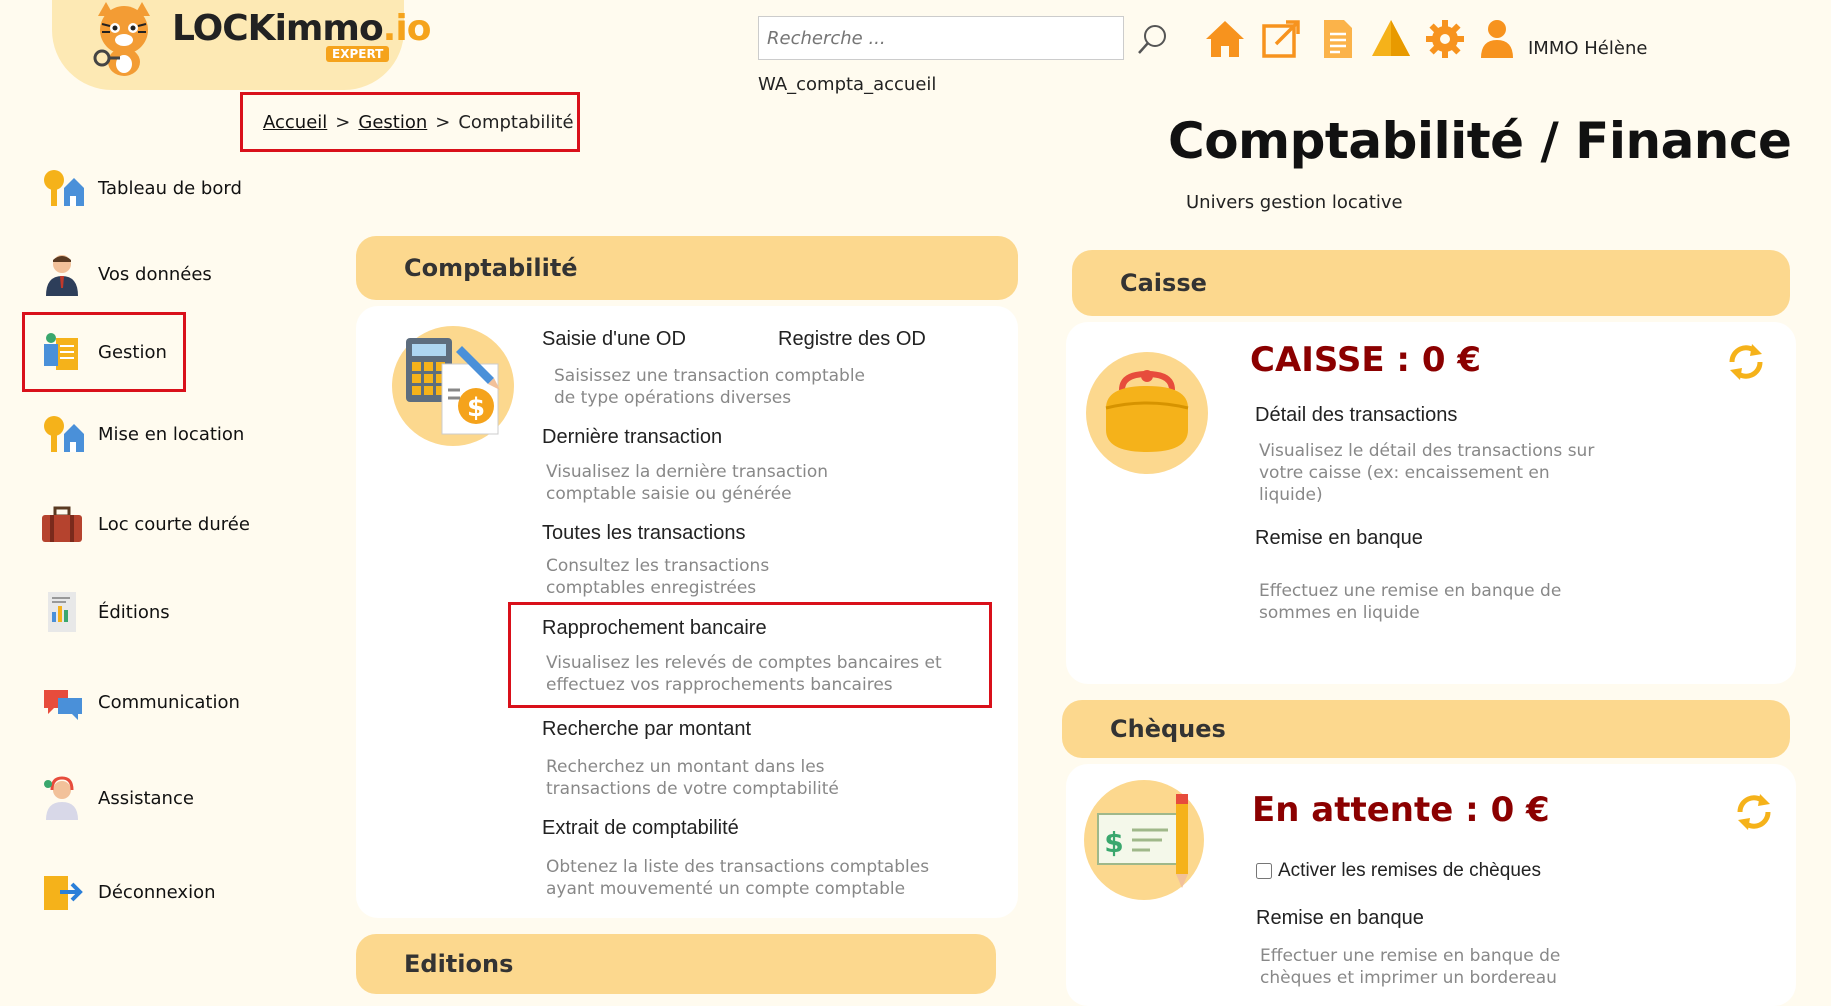  Describe the element at coordinates (710, 376) in the screenshot. I see `desc-line: Saisissez une transaction comptable` at that location.